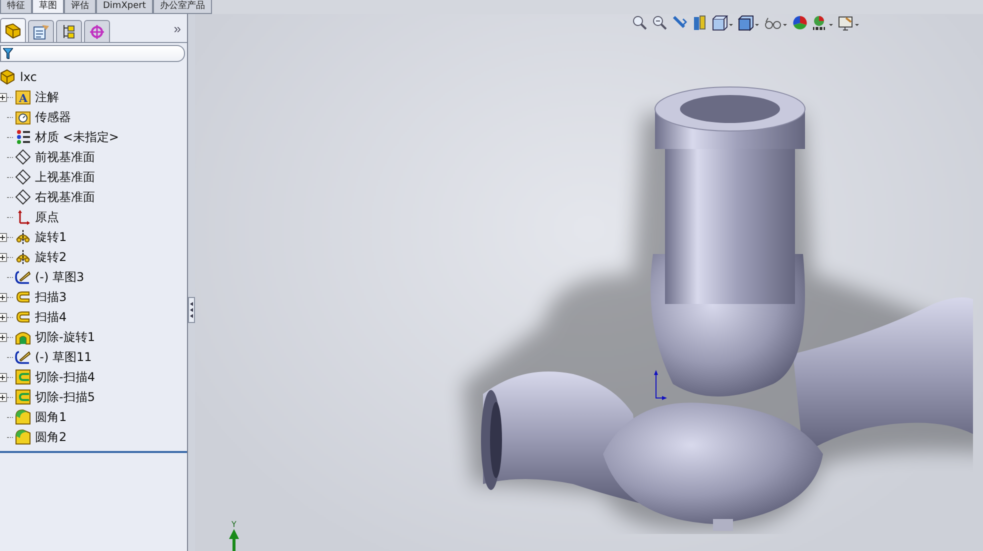 The image size is (983, 551). Describe the element at coordinates (65, 377) in the screenshot. I see `tree-item-label: 切除-扫描4` at that location.